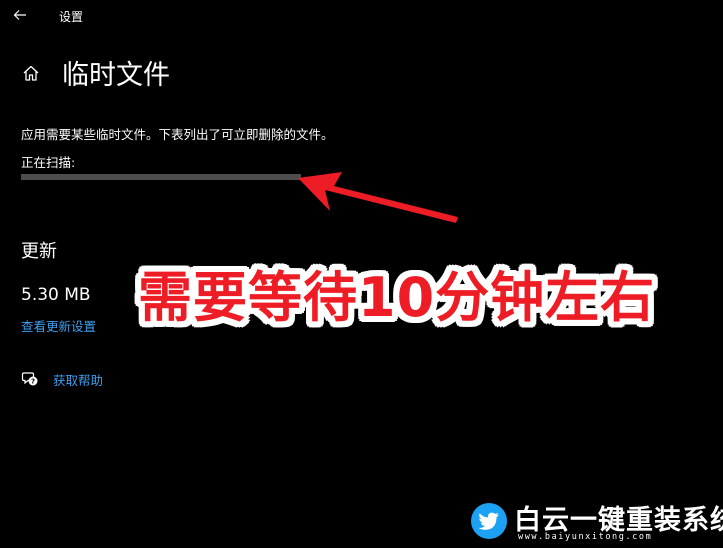 The width and height of the screenshot is (723, 548). What do you see at coordinates (56, 295) in the screenshot?
I see `updates-size-value: 5.30 MB` at bounding box center [56, 295].